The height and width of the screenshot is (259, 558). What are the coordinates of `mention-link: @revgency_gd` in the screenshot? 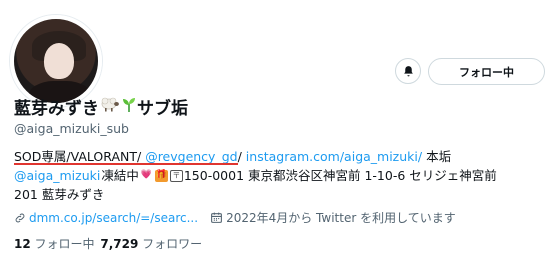 It's located at (191, 156).